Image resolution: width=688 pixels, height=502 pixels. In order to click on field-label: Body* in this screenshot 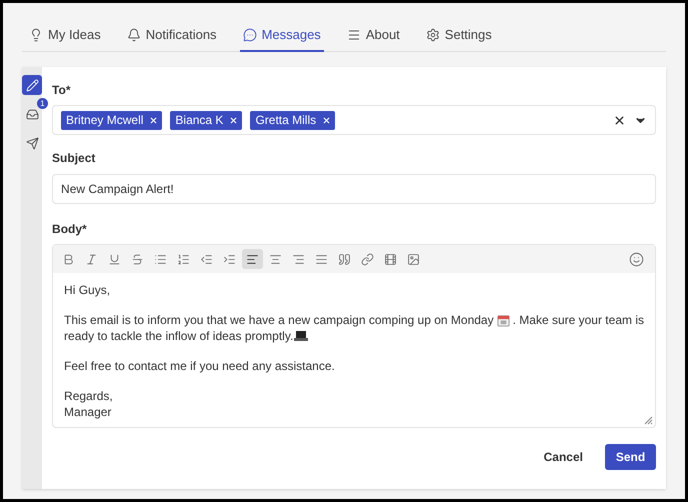, I will do `click(70, 229)`.